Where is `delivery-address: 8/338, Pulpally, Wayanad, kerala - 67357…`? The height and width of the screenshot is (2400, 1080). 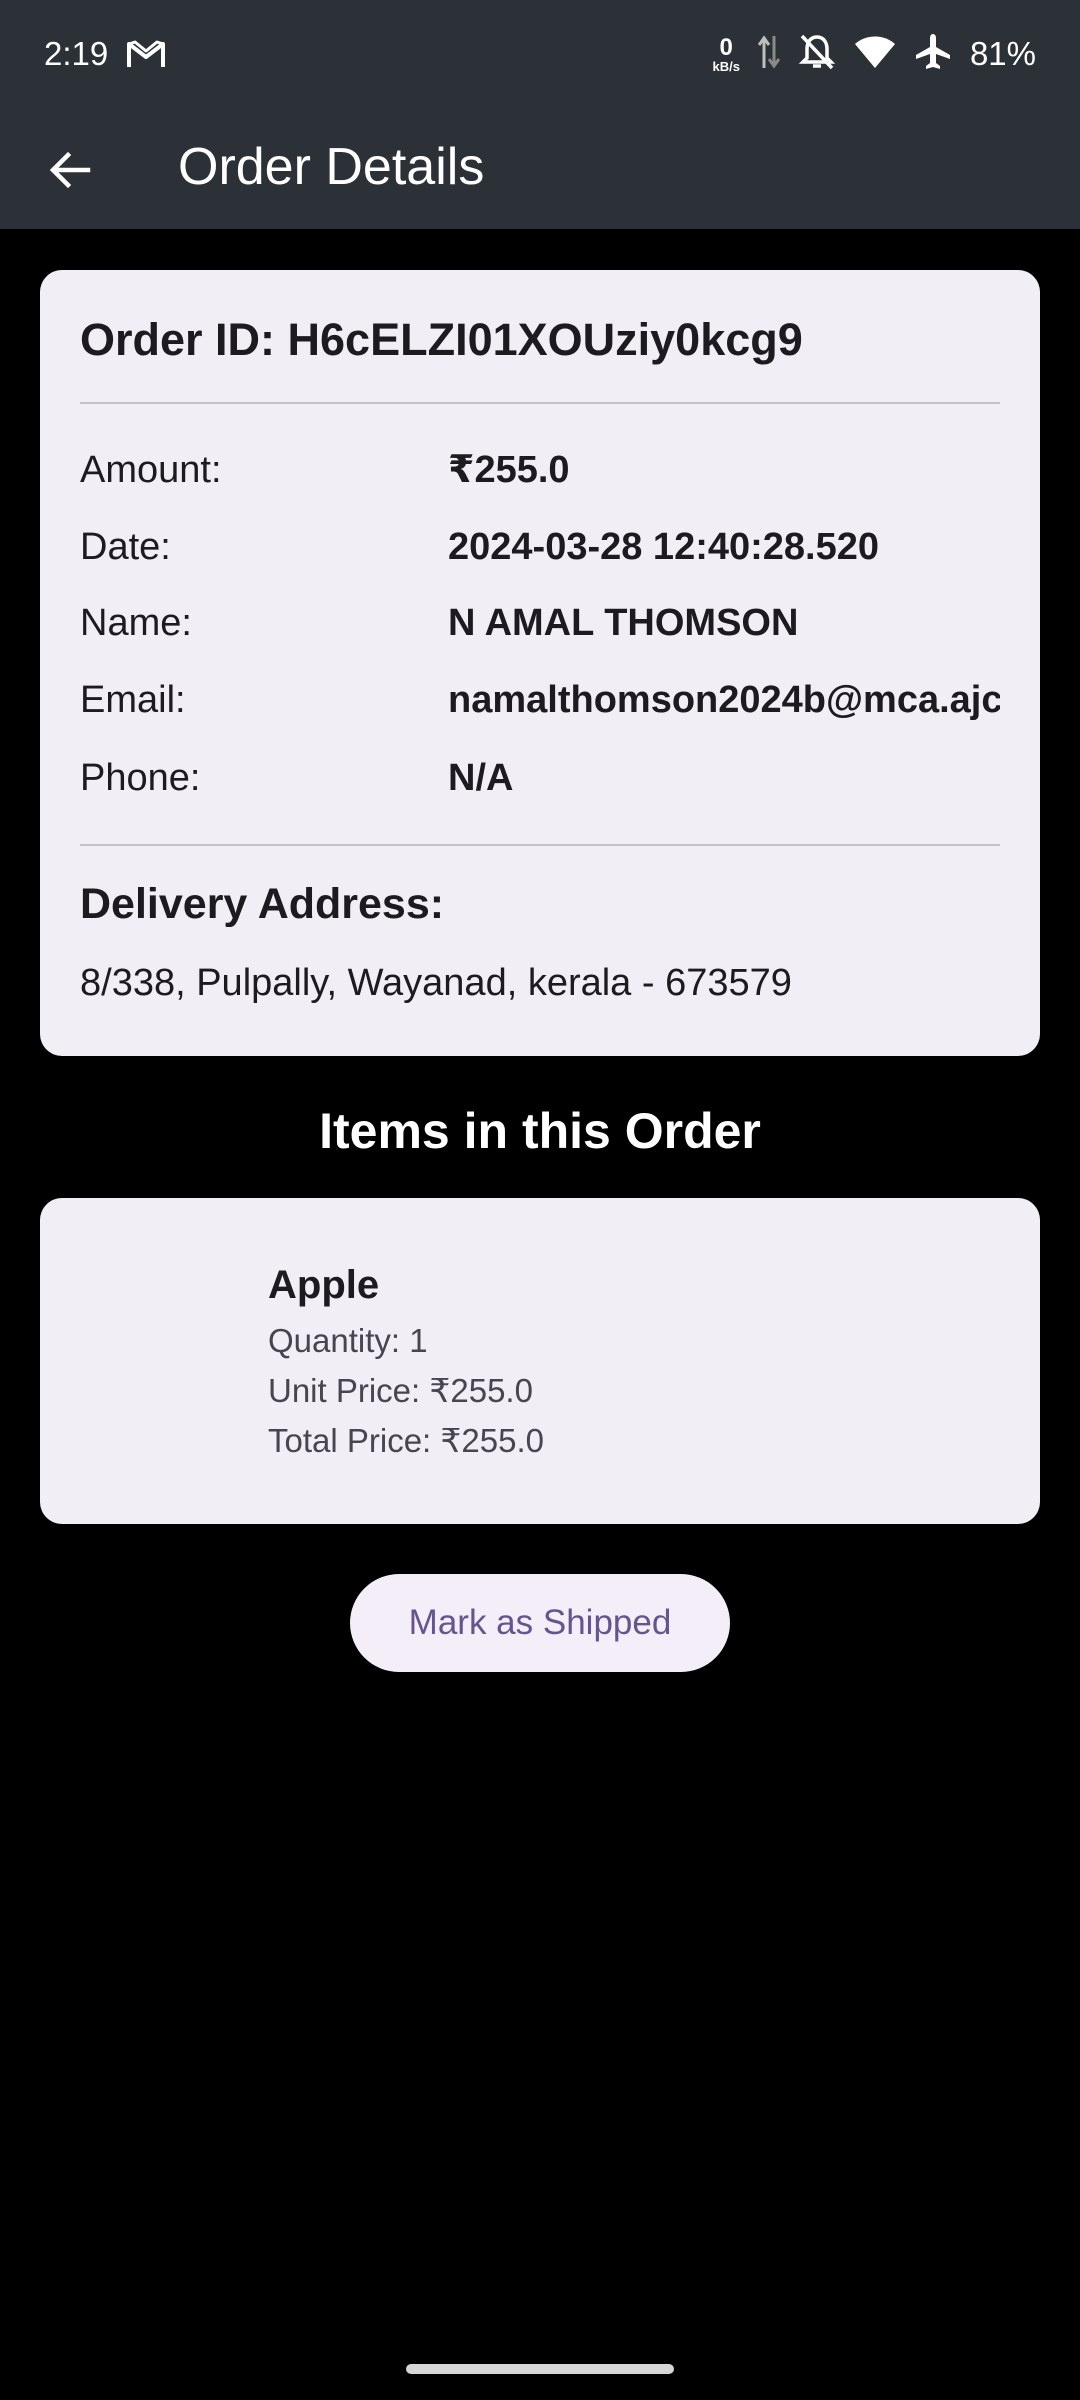 delivery-address: 8/338, Pulpally, Wayanad, kerala - 67357… is located at coordinates (436, 983).